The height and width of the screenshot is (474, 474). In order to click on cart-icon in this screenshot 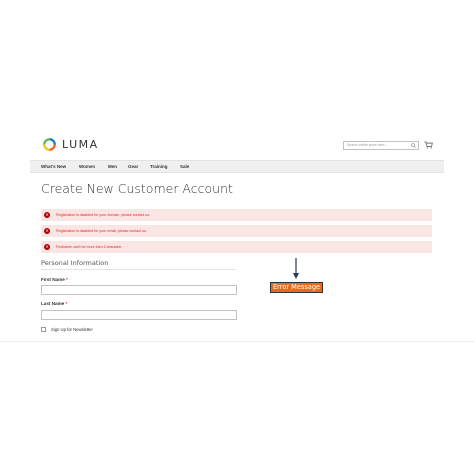, I will do `click(428, 145)`.